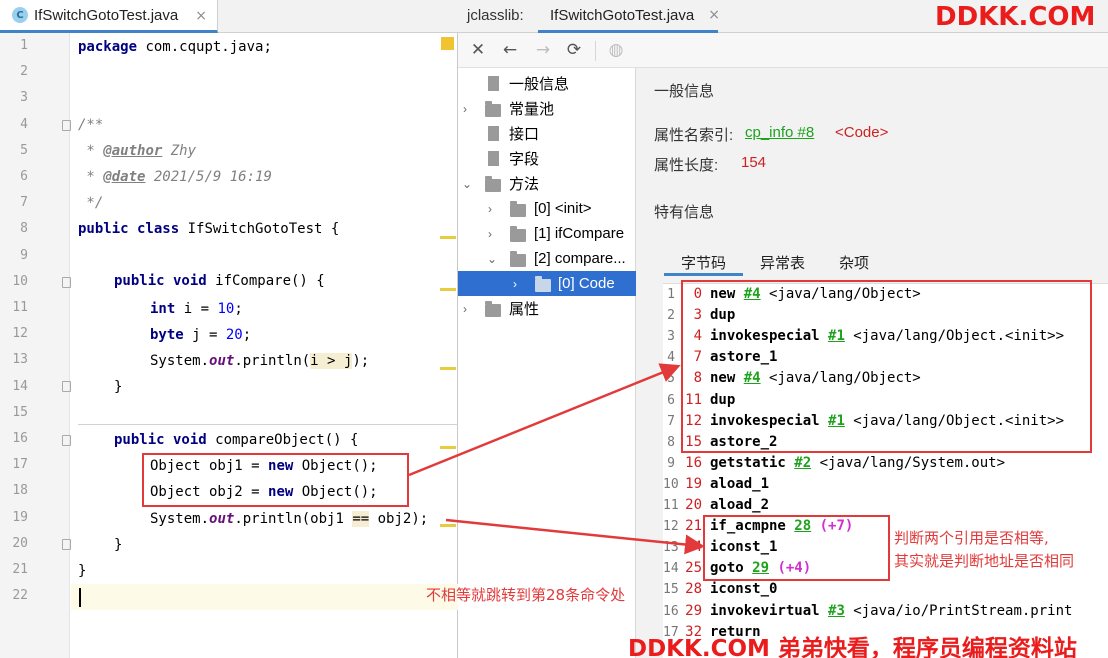 Image resolution: width=1108 pixels, height=658 pixels. What do you see at coordinates (671, 548) in the screenshot?
I see `bytecode-line-number: 13` at bounding box center [671, 548].